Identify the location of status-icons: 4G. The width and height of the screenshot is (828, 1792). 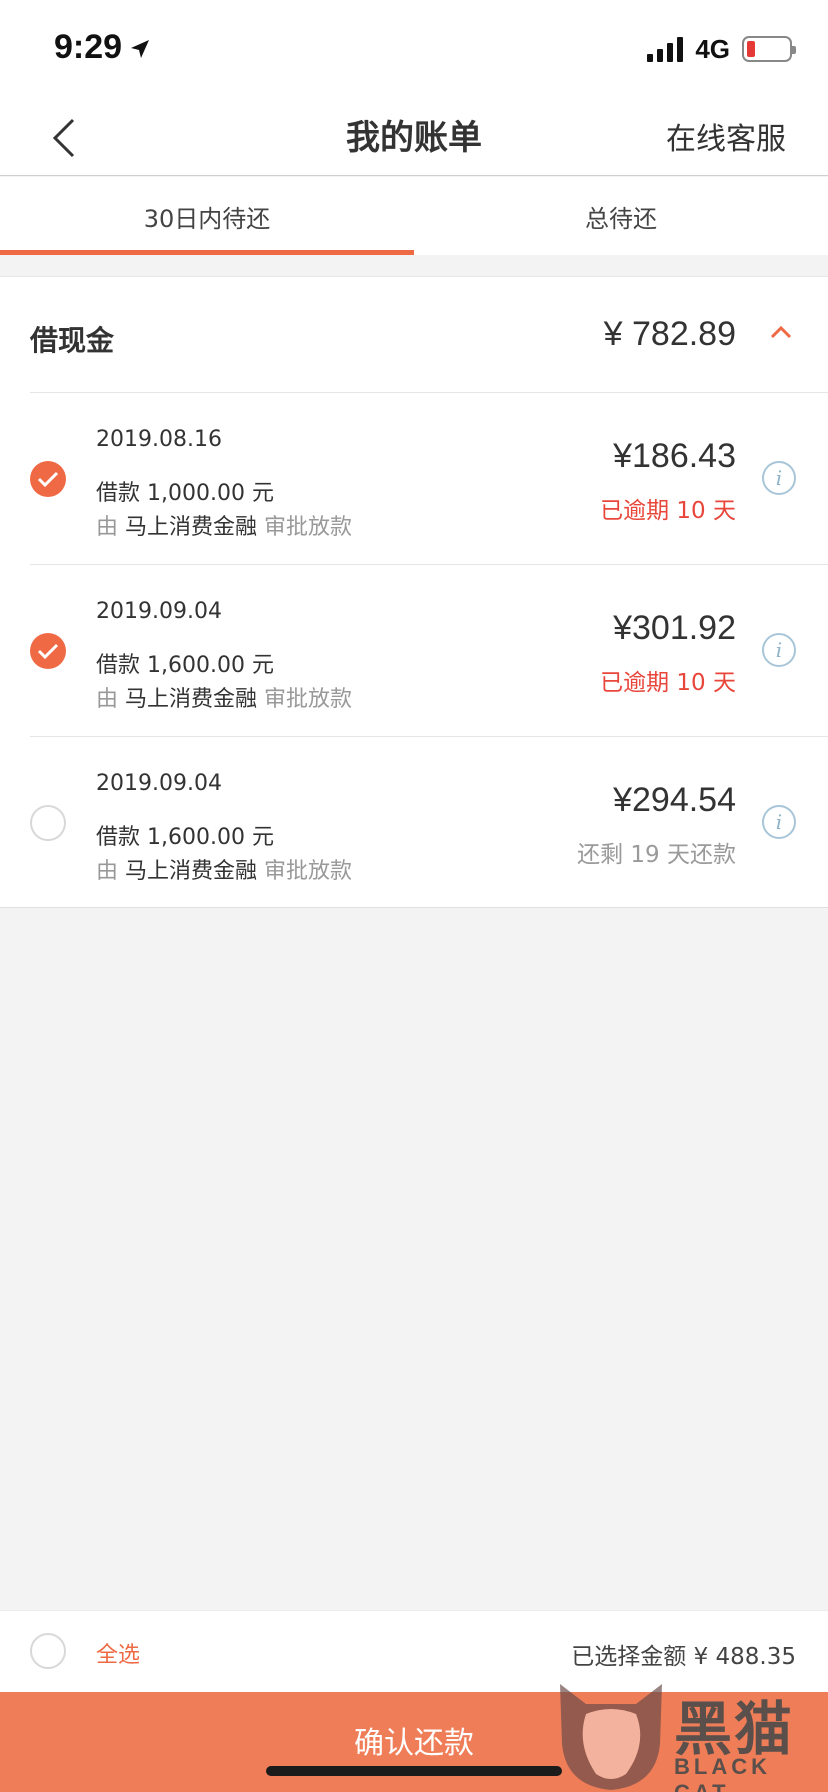
(721, 48).